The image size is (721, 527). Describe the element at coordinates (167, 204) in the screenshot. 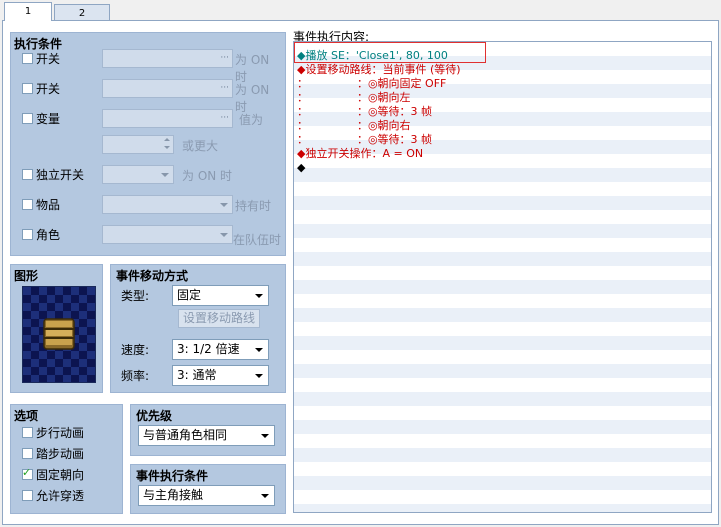

I see `item-select` at that location.